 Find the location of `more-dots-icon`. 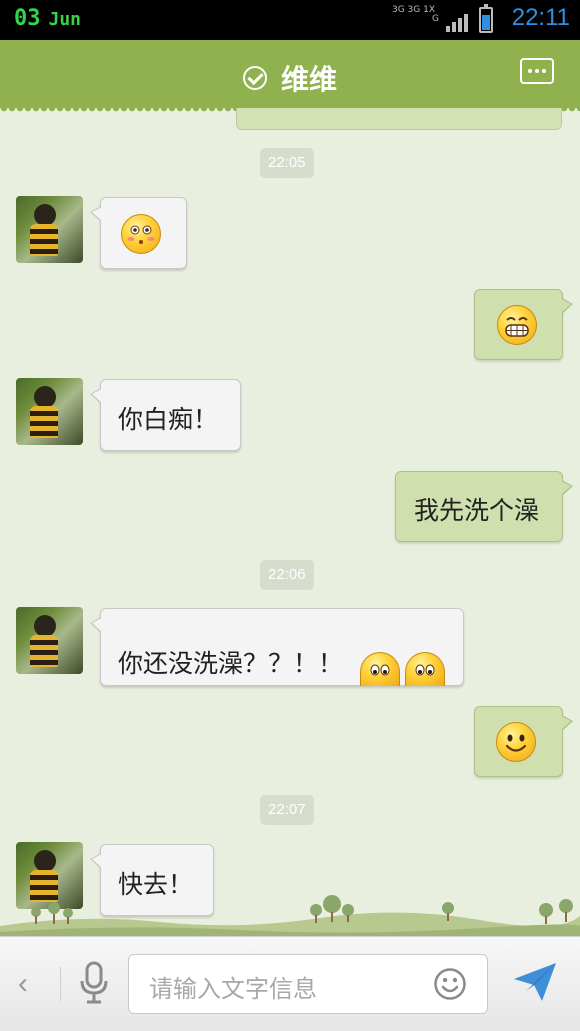

more-dots-icon is located at coordinates (537, 71).